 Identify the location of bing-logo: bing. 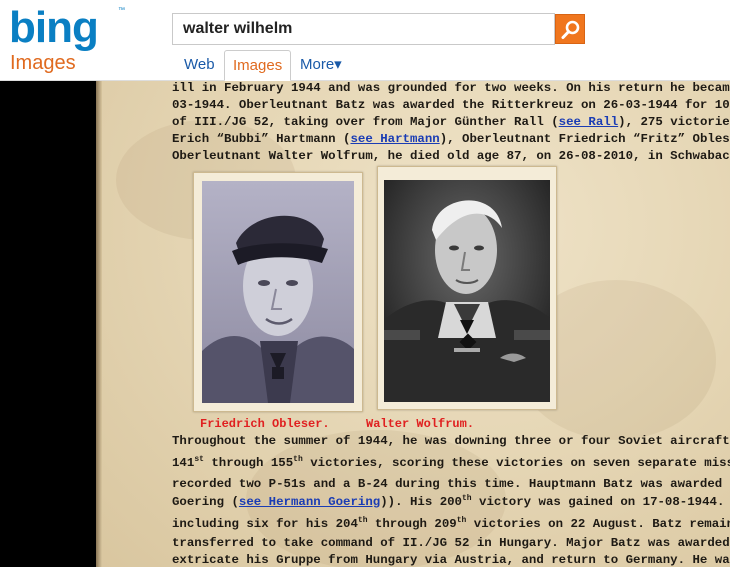
(54, 28).